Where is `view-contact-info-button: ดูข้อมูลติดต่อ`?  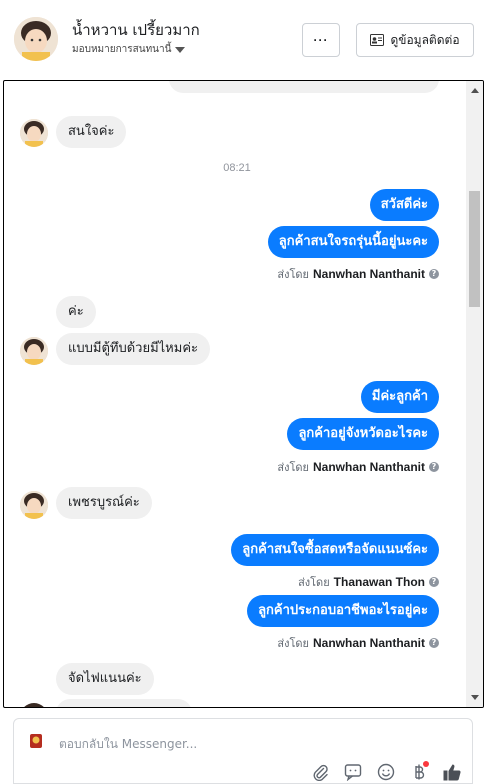
view-contact-info-button: ดูข้อมูลติดต่อ is located at coordinates (415, 40).